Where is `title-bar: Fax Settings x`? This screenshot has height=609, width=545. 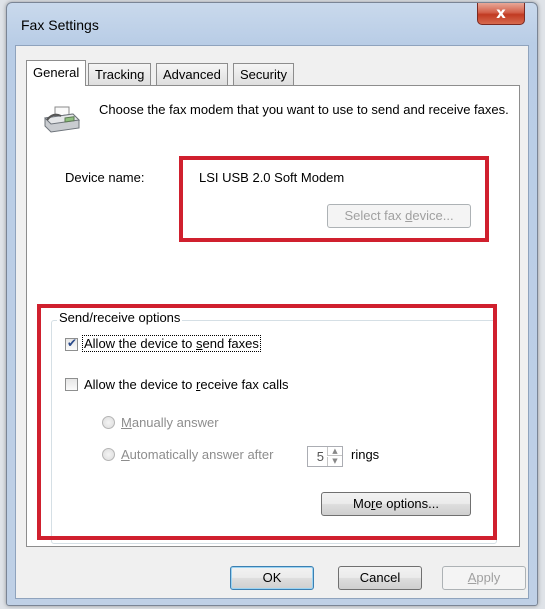
title-bar: Fax Settings x is located at coordinates (272, 23).